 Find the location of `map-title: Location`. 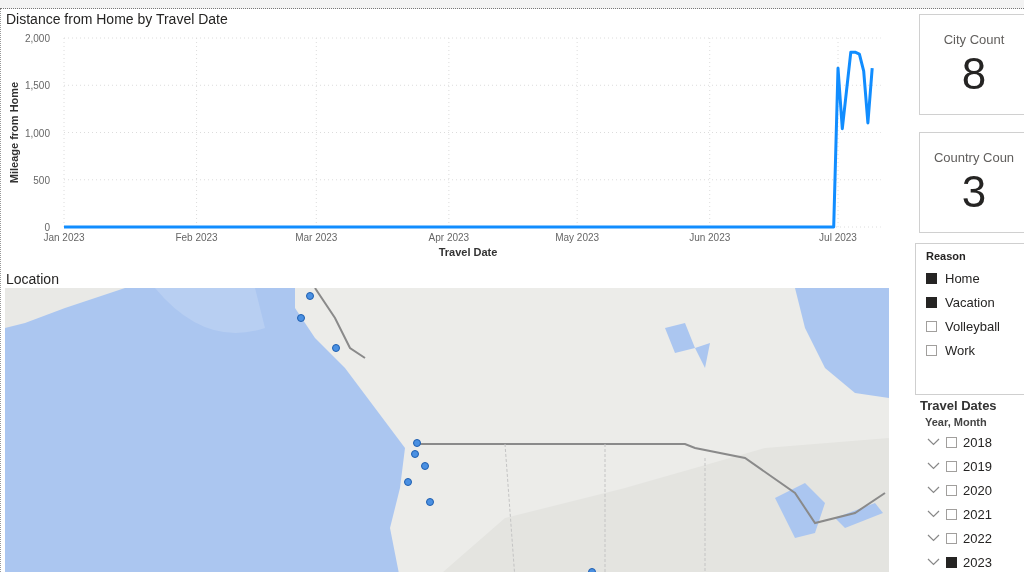

map-title: Location is located at coordinates (32, 279).